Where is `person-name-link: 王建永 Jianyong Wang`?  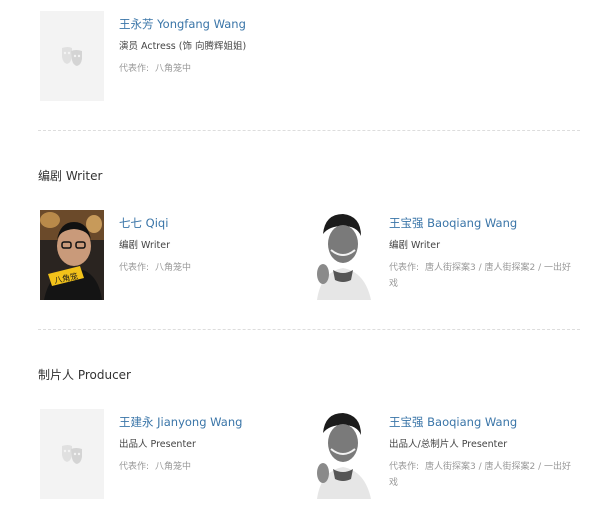
person-name-link: 王建永 Jianyong Wang is located at coordinates (180, 422).